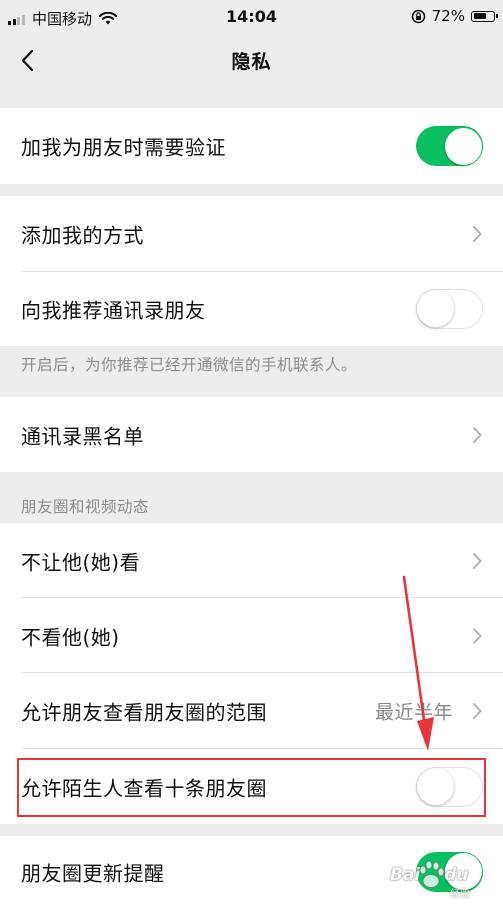  What do you see at coordinates (251, 635) in the screenshot?
I see `hide-their-posts-row: 不看他(她)` at bounding box center [251, 635].